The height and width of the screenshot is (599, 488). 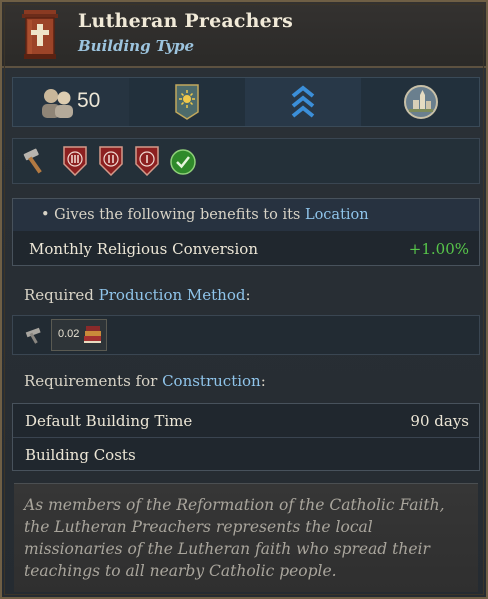 I want to click on town-icon, so click(x=421, y=102).